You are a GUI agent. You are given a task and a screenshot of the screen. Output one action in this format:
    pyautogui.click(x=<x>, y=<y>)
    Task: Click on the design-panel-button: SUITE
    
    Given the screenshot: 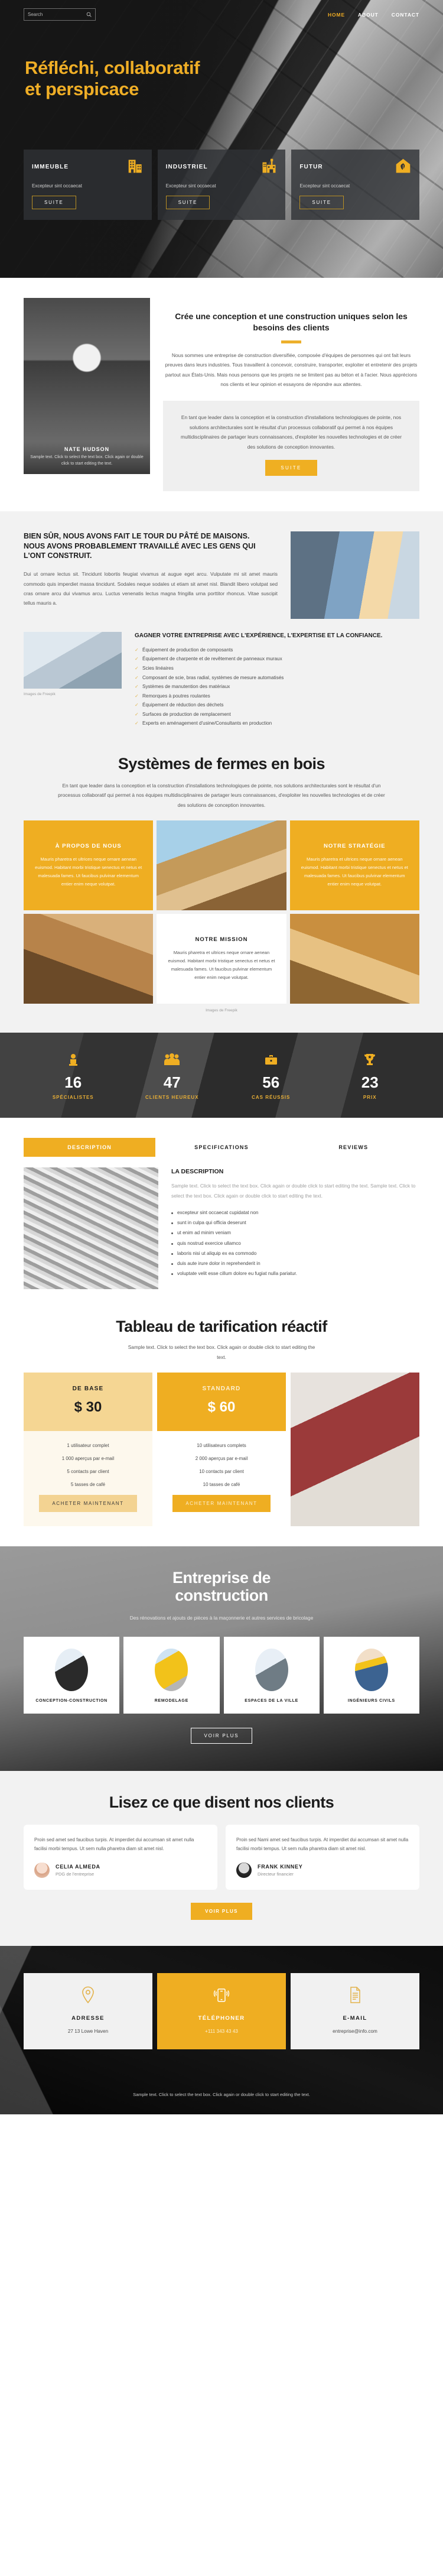 What is the action you would take?
    pyautogui.click(x=291, y=467)
    